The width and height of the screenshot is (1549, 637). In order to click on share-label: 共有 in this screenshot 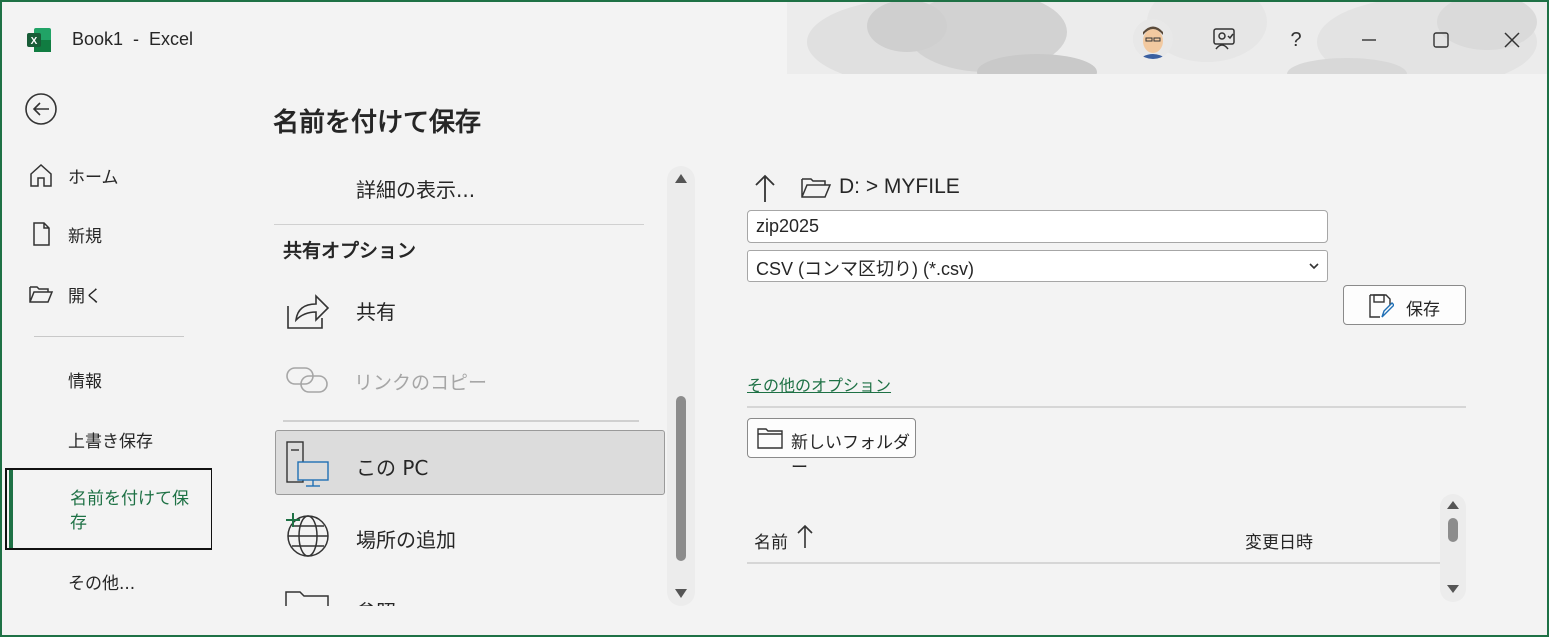, I will do `click(376, 310)`.